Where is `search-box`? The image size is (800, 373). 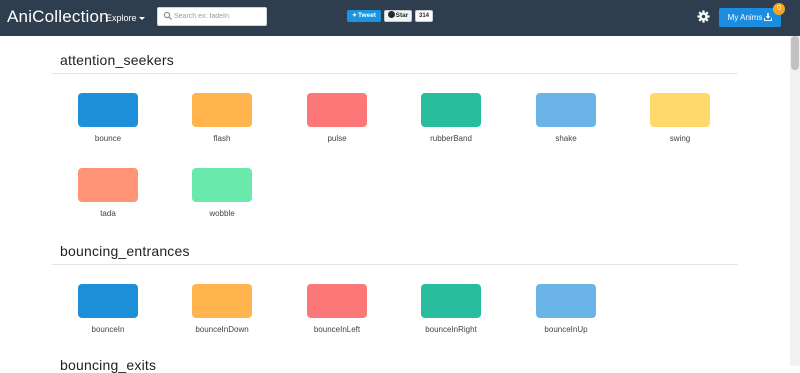 search-box is located at coordinates (212, 16).